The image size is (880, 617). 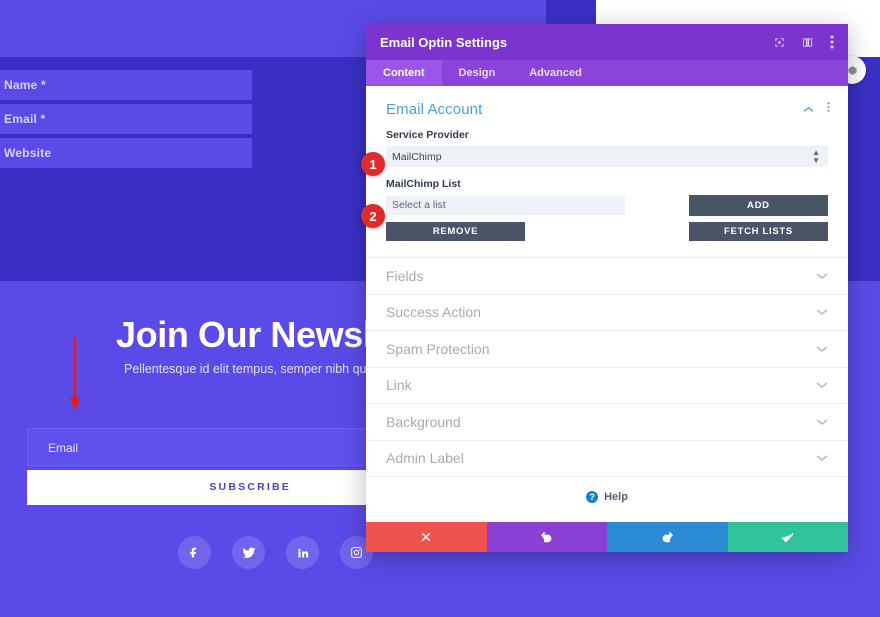 I want to click on help-link: ? Help, so click(x=607, y=497).